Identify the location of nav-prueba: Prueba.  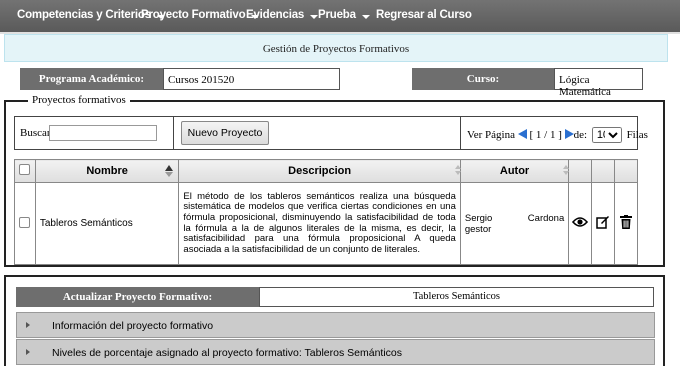
(344, 15).